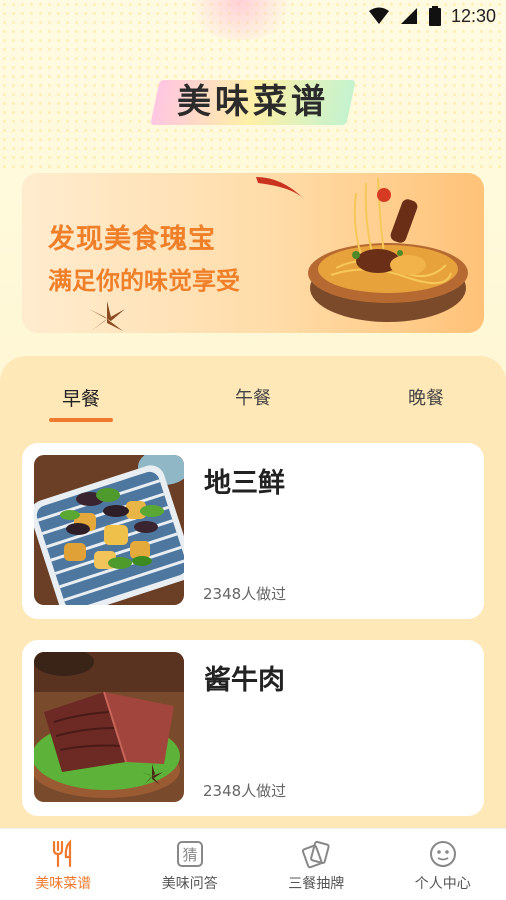 The height and width of the screenshot is (900, 506). Describe the element at coordinates (63, 884) in the screenshot. I see `nav-label: 美味菜谱` at that location.